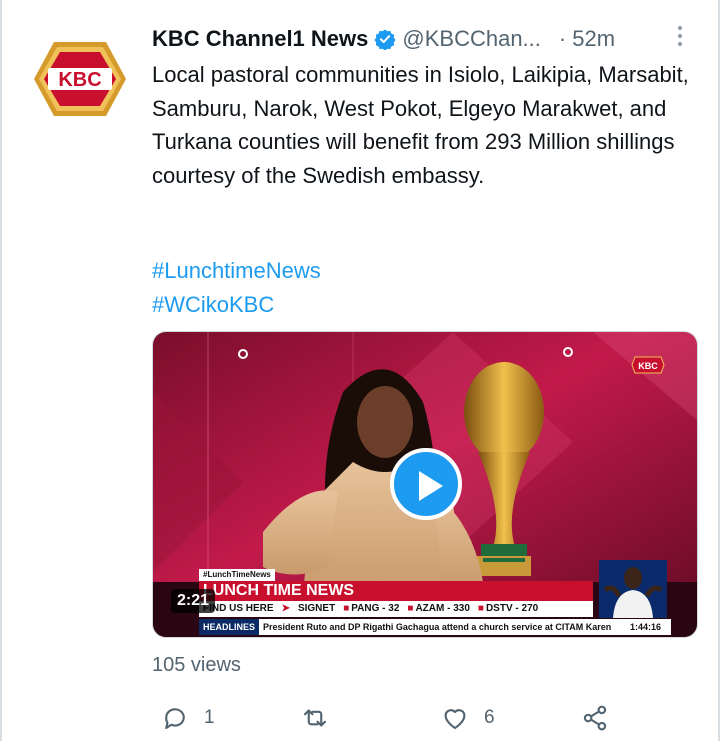  I want to click on headline-time: 1:44:16, so click(645, 627).